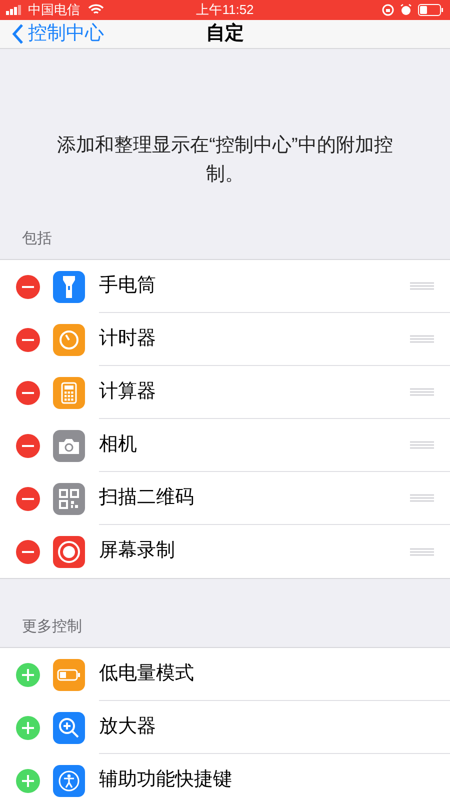 The width and height of the screenshot is (450, 800). Describe the element at coordinates (96, 10) in the screenshot. I see `wifi-icon` at that location.